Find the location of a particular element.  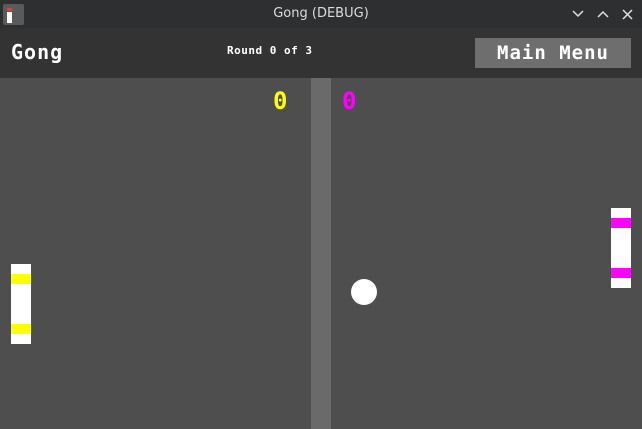

right-paddle-stripe-bottom is located at coordinates (621, 273).